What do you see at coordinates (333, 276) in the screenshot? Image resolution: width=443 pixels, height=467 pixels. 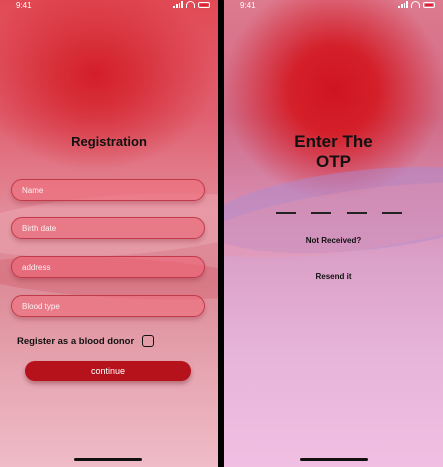 I see `resend-link: Resend it` at bounding box center [333, 276].